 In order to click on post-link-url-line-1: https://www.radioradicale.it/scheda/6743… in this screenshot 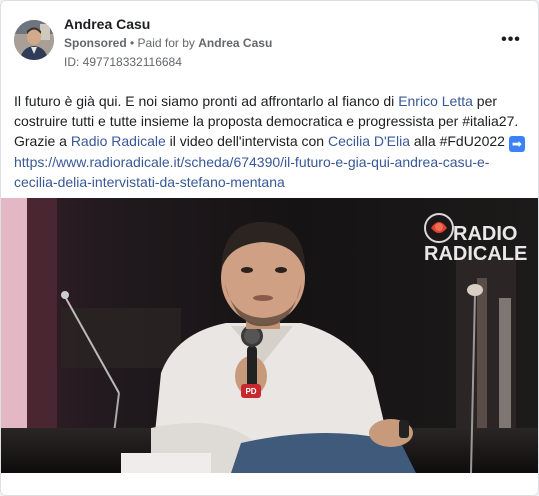, I will do `click(251, 162)`.